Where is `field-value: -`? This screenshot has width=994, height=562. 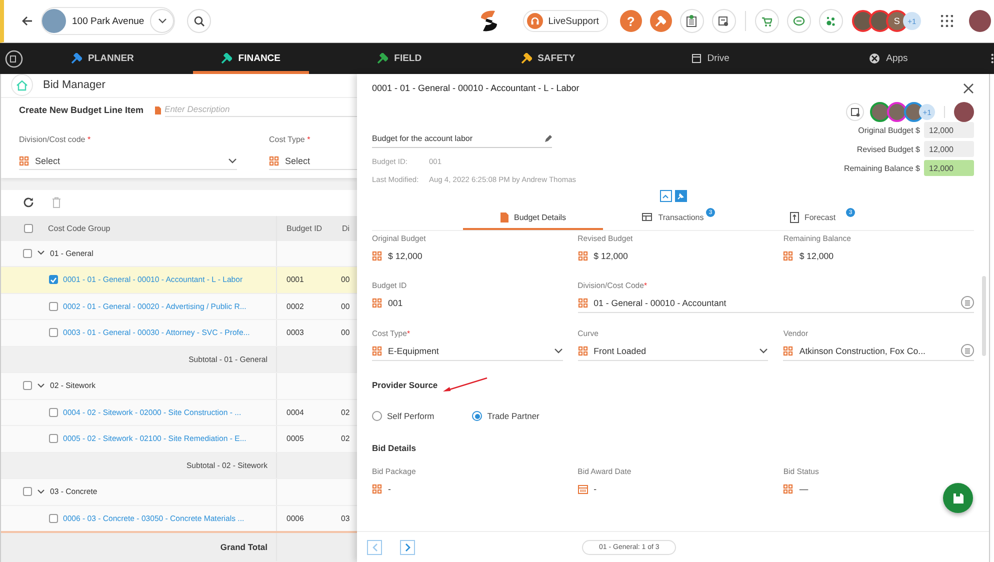
field-value: - is located at coordinates (673, 488).